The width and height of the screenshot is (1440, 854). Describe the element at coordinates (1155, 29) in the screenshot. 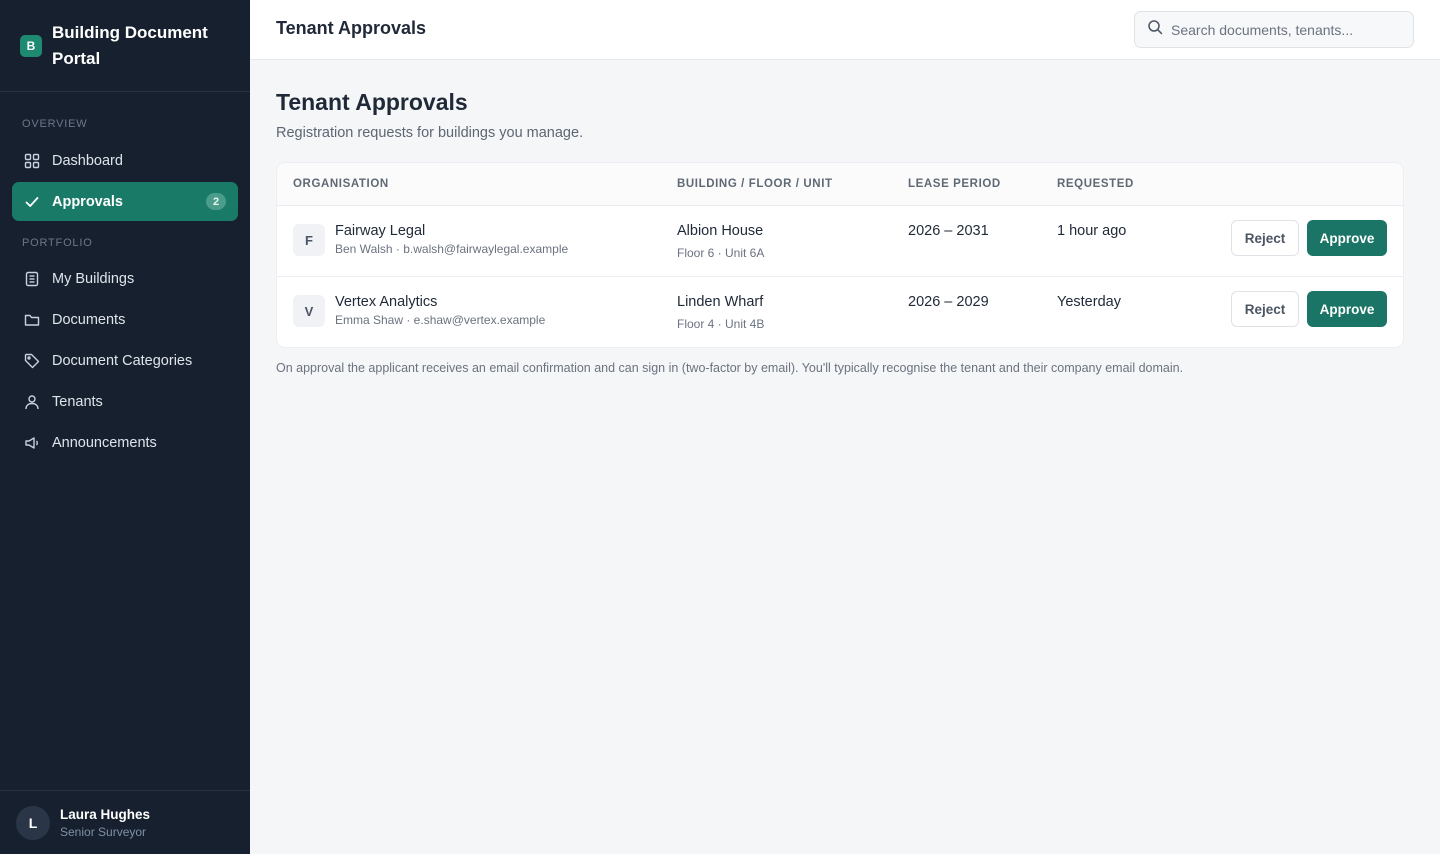

I see `search-icon` at that location.